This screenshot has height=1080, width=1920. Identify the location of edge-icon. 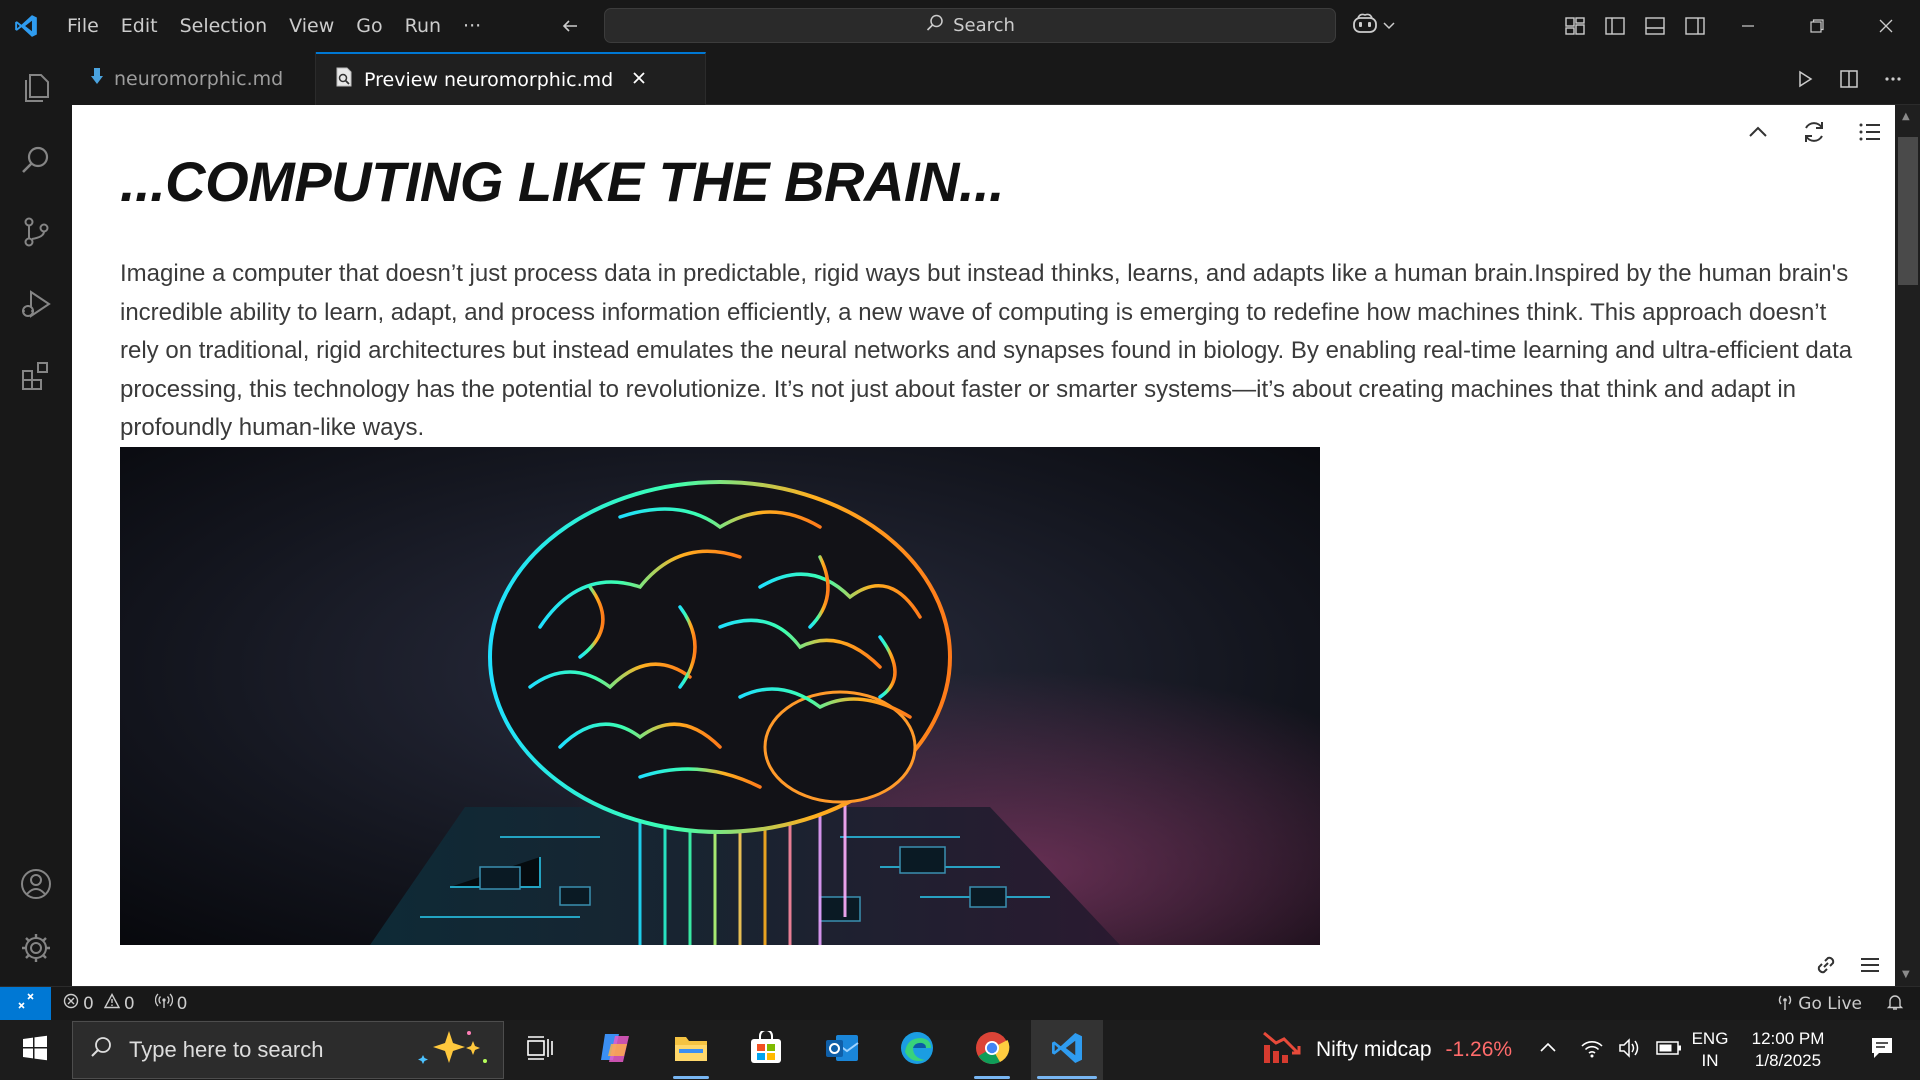
(917, 1050).